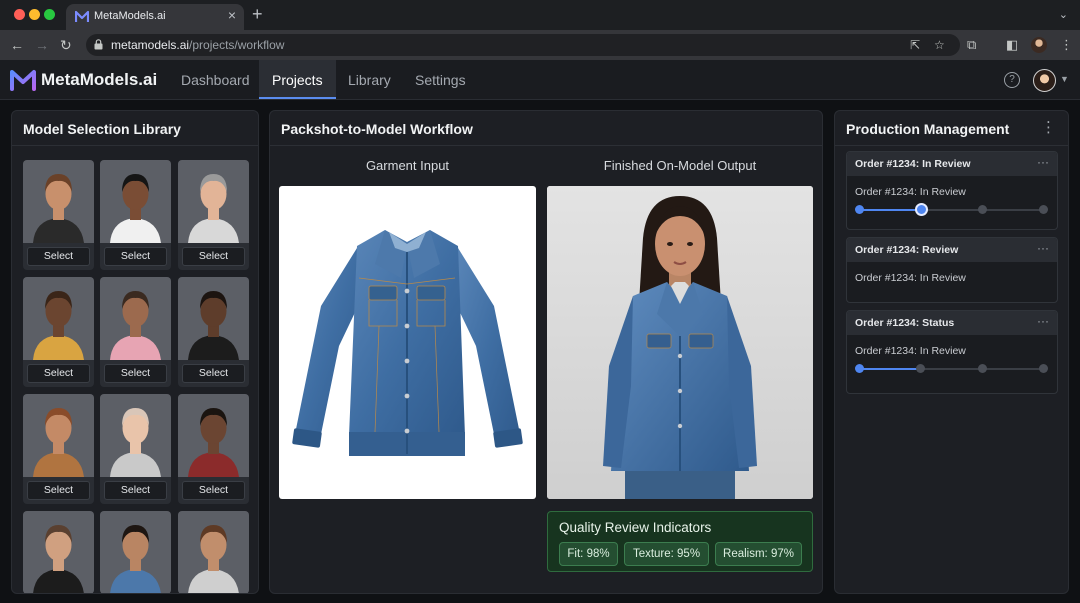  Describe the element at coordinates (369, 79) in the screenshot. I see `nav-library: Library` at that location.